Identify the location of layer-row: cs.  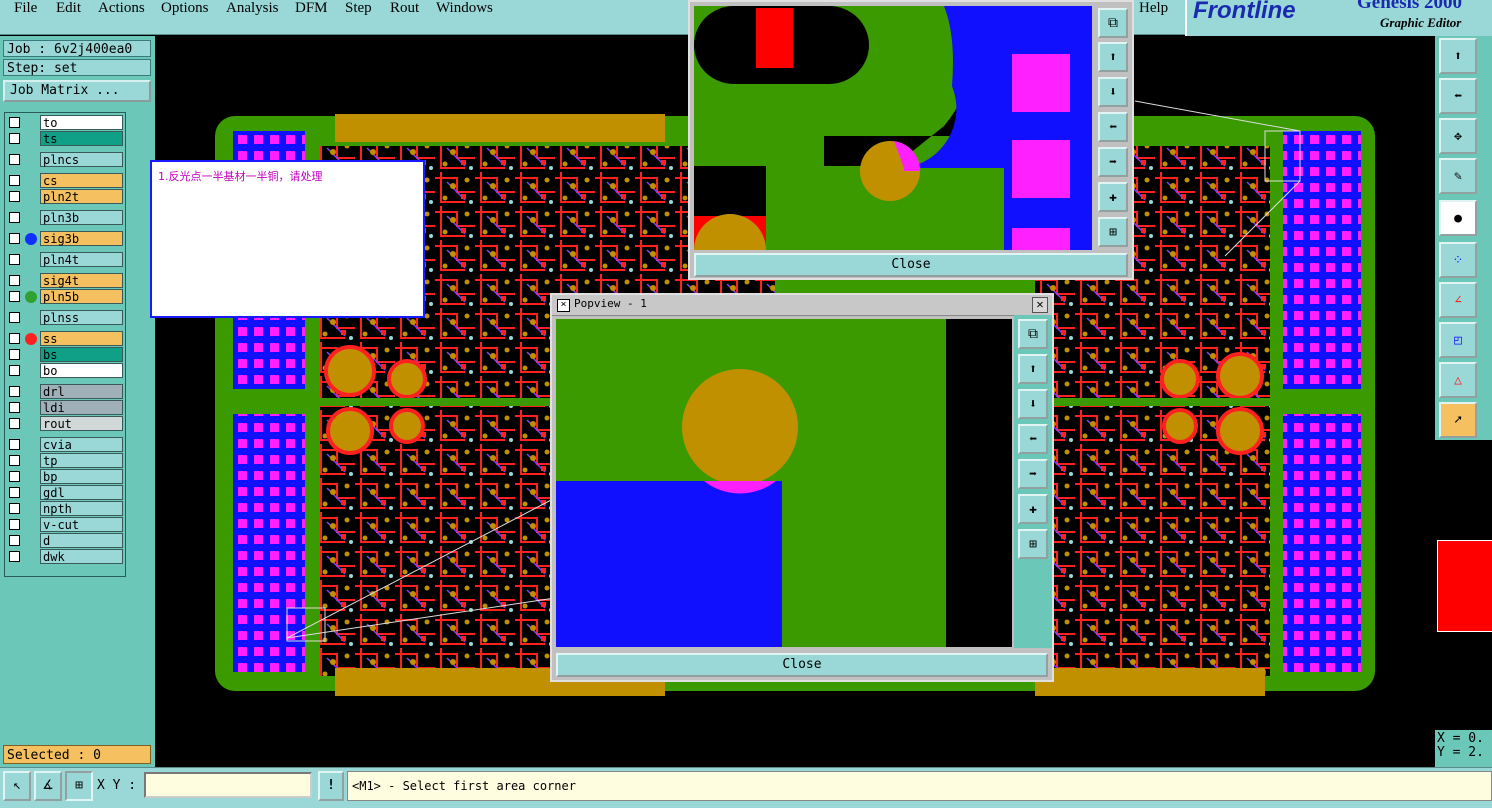
(65, 180).